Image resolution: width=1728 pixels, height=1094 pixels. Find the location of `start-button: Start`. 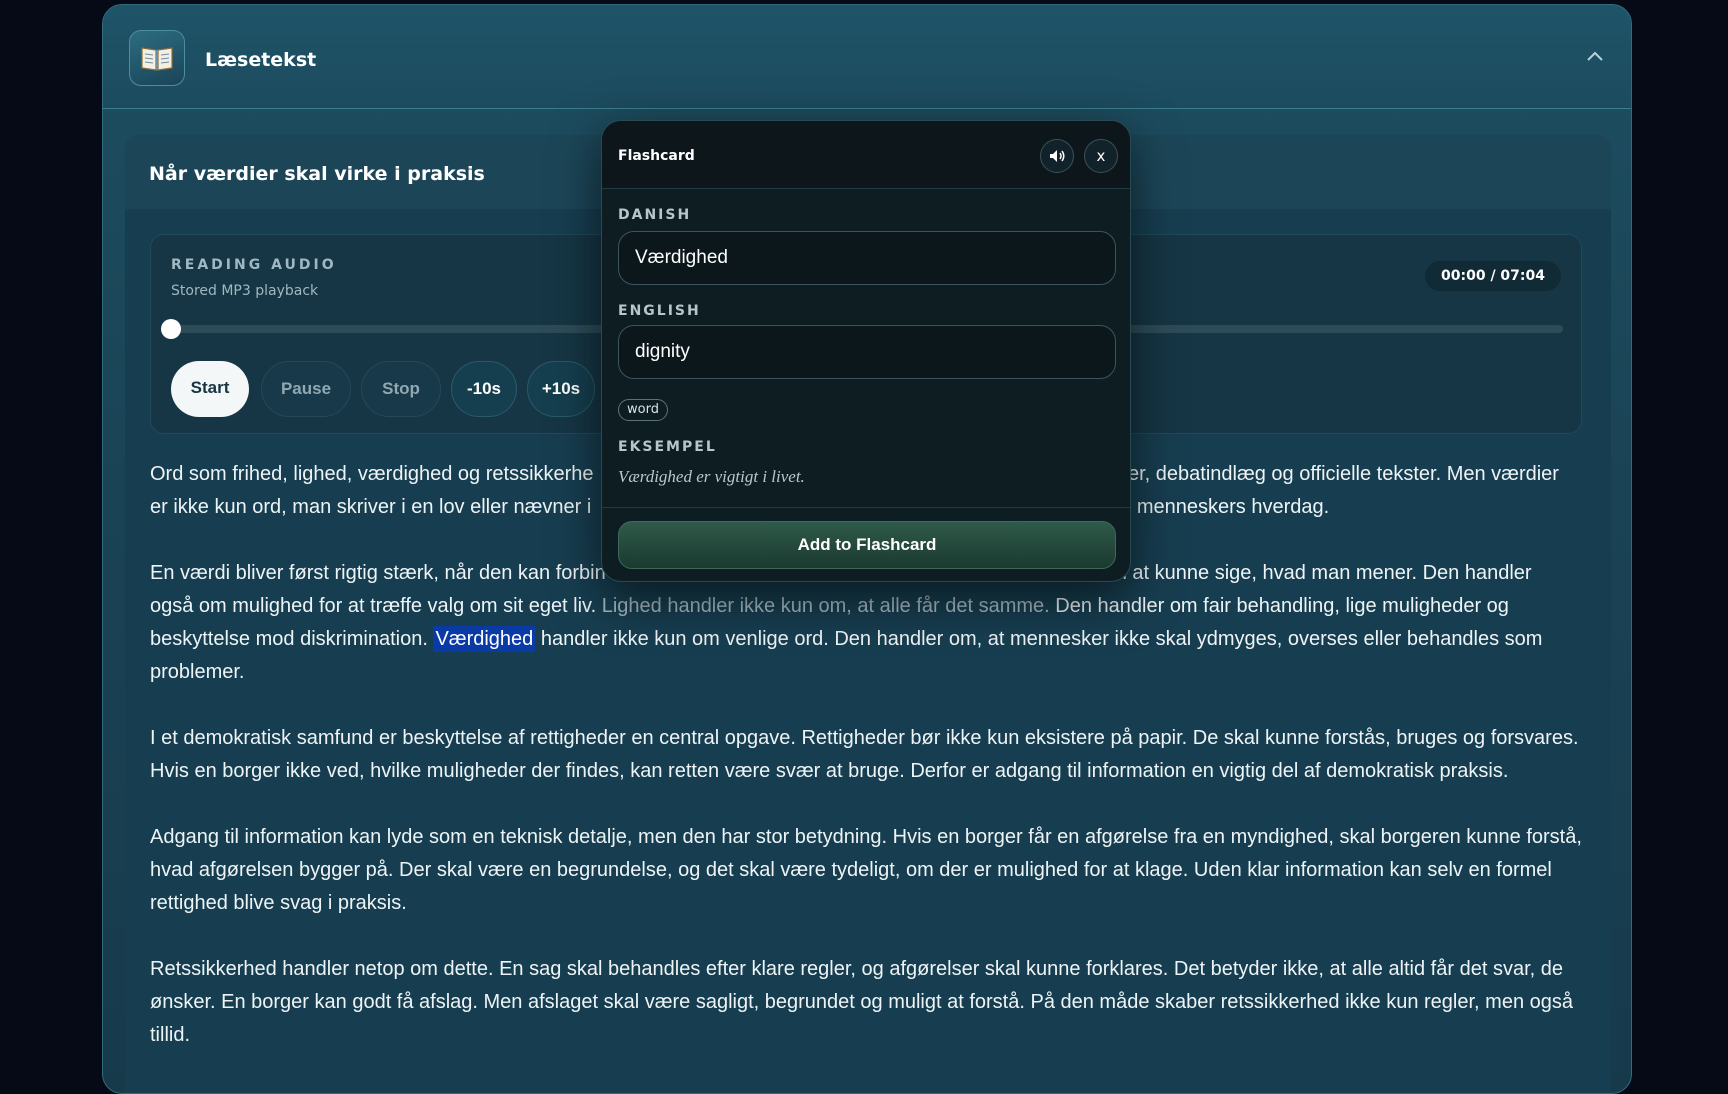

start-button: Start is located at coordinates (210, 389).